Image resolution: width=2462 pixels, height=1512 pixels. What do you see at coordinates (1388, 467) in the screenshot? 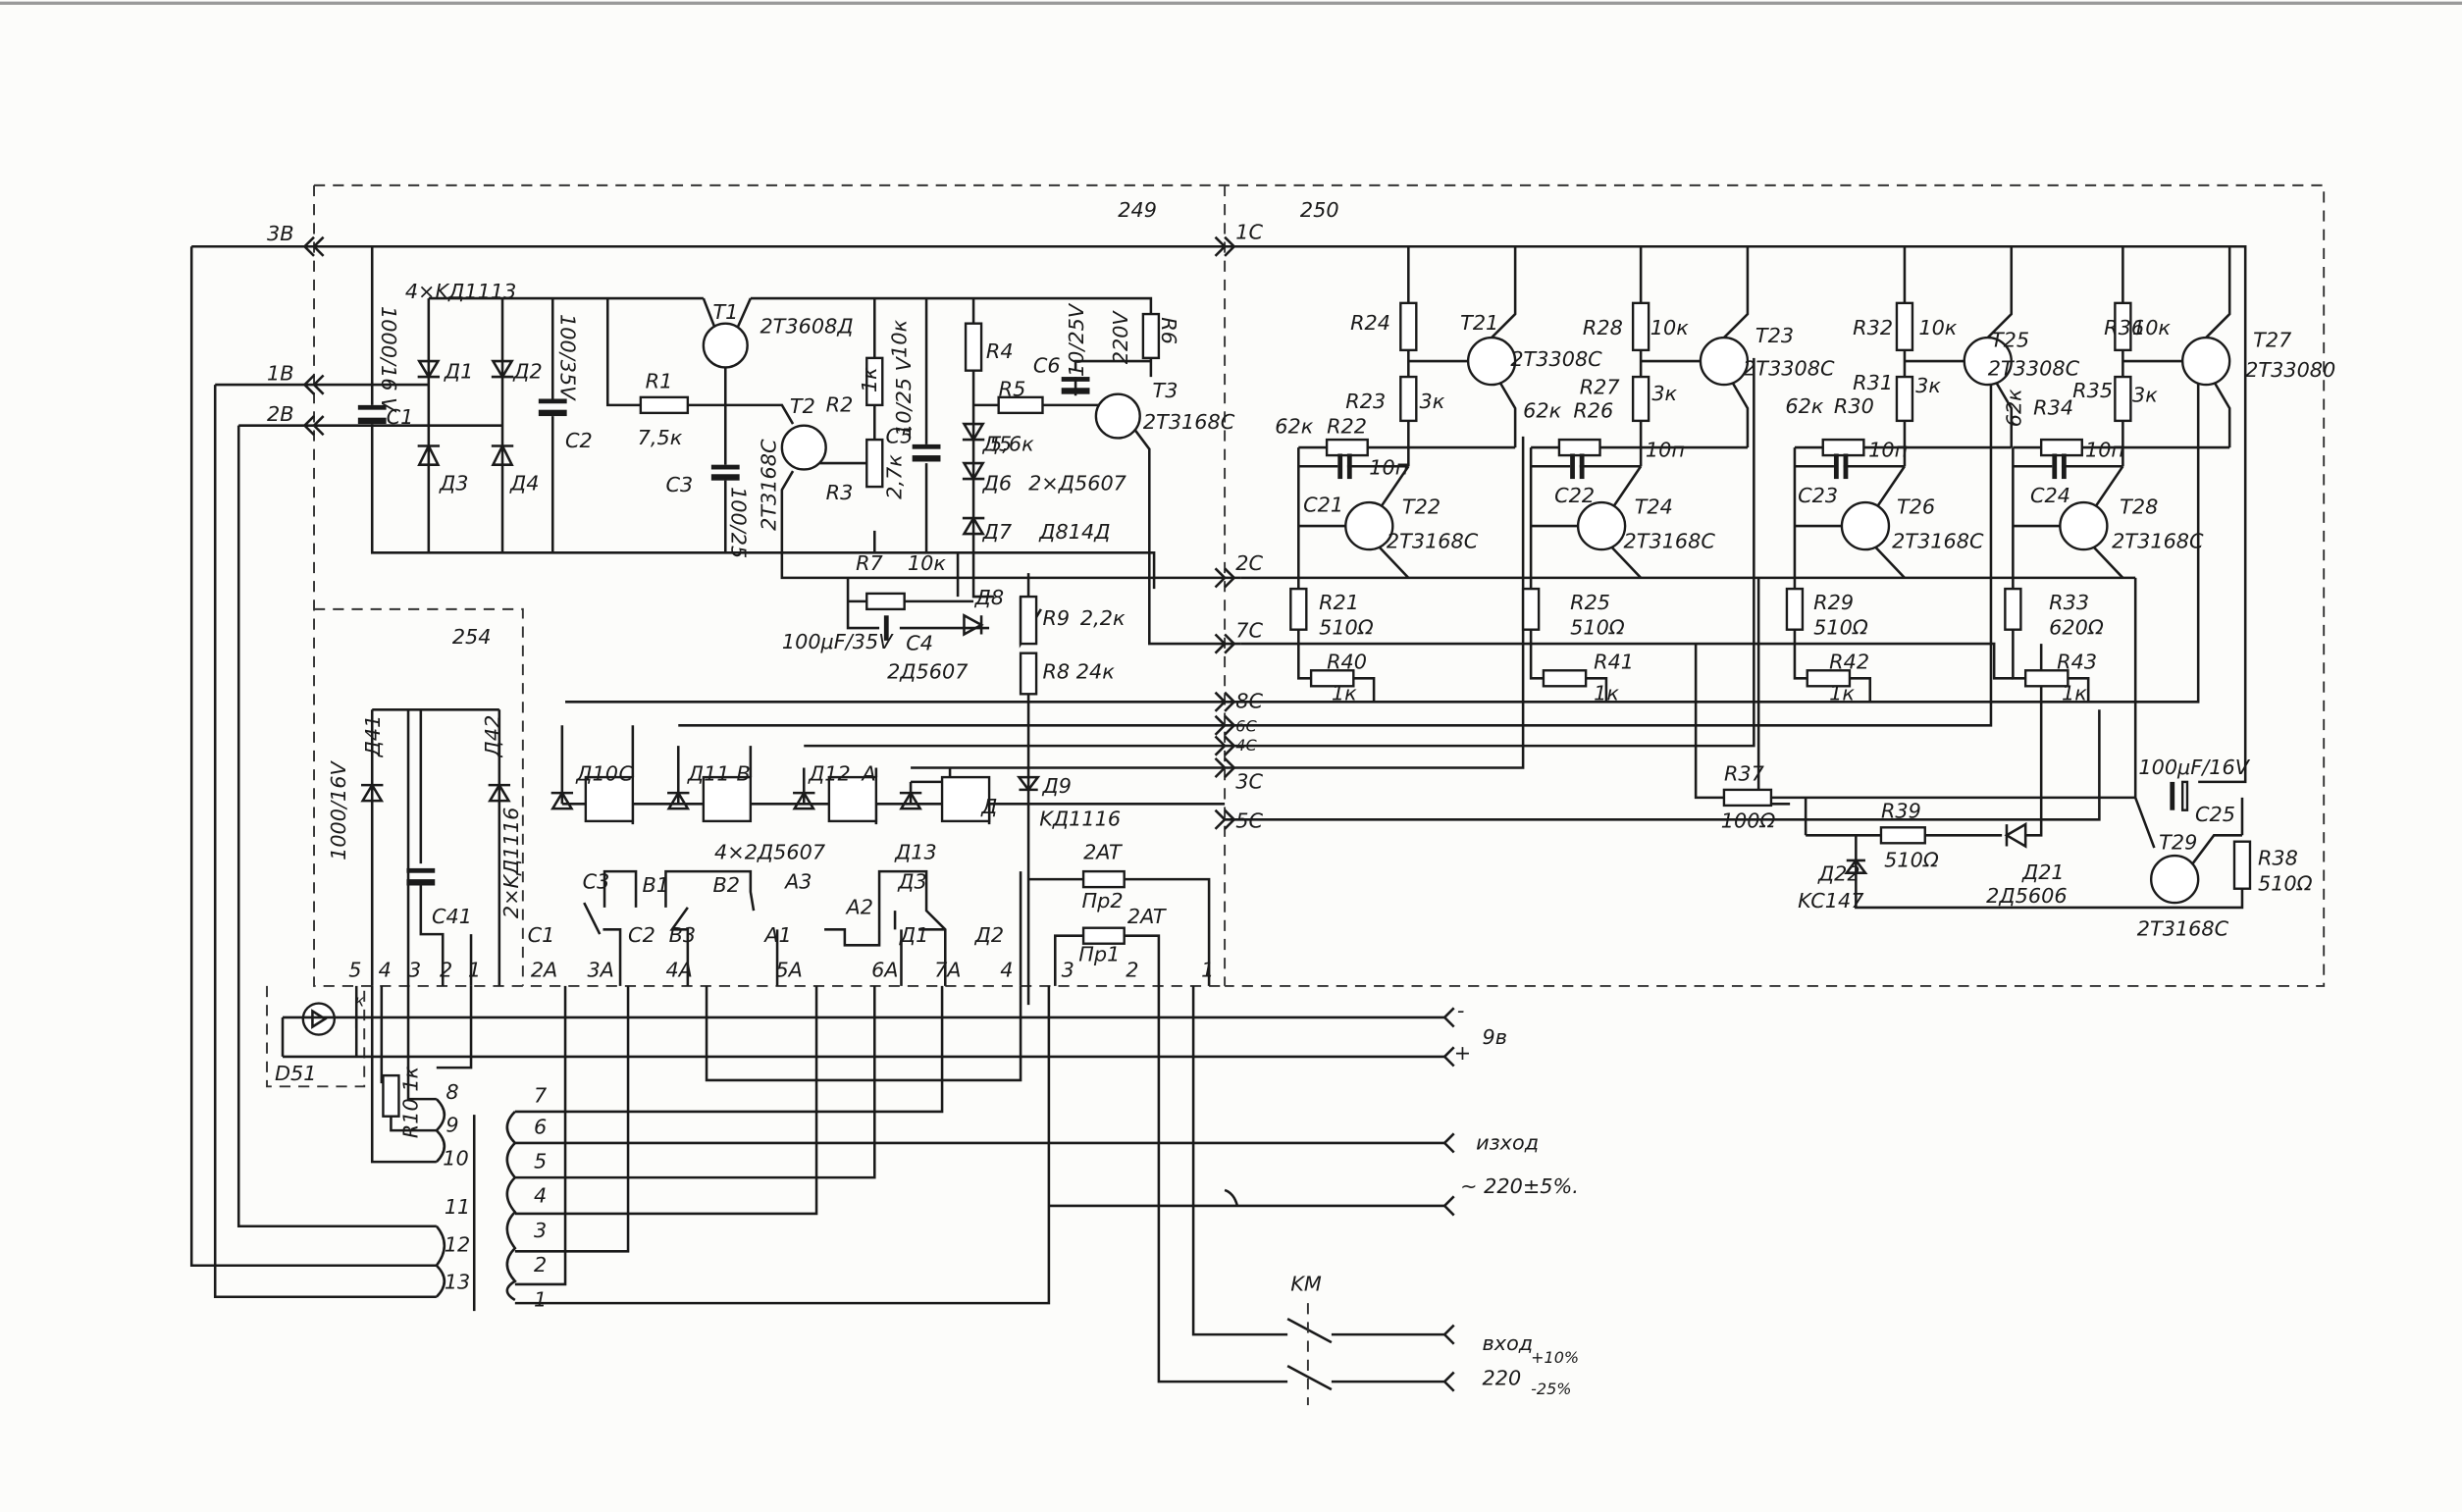
I see `c21-value: 10п` at bounding box center [1388, 467].